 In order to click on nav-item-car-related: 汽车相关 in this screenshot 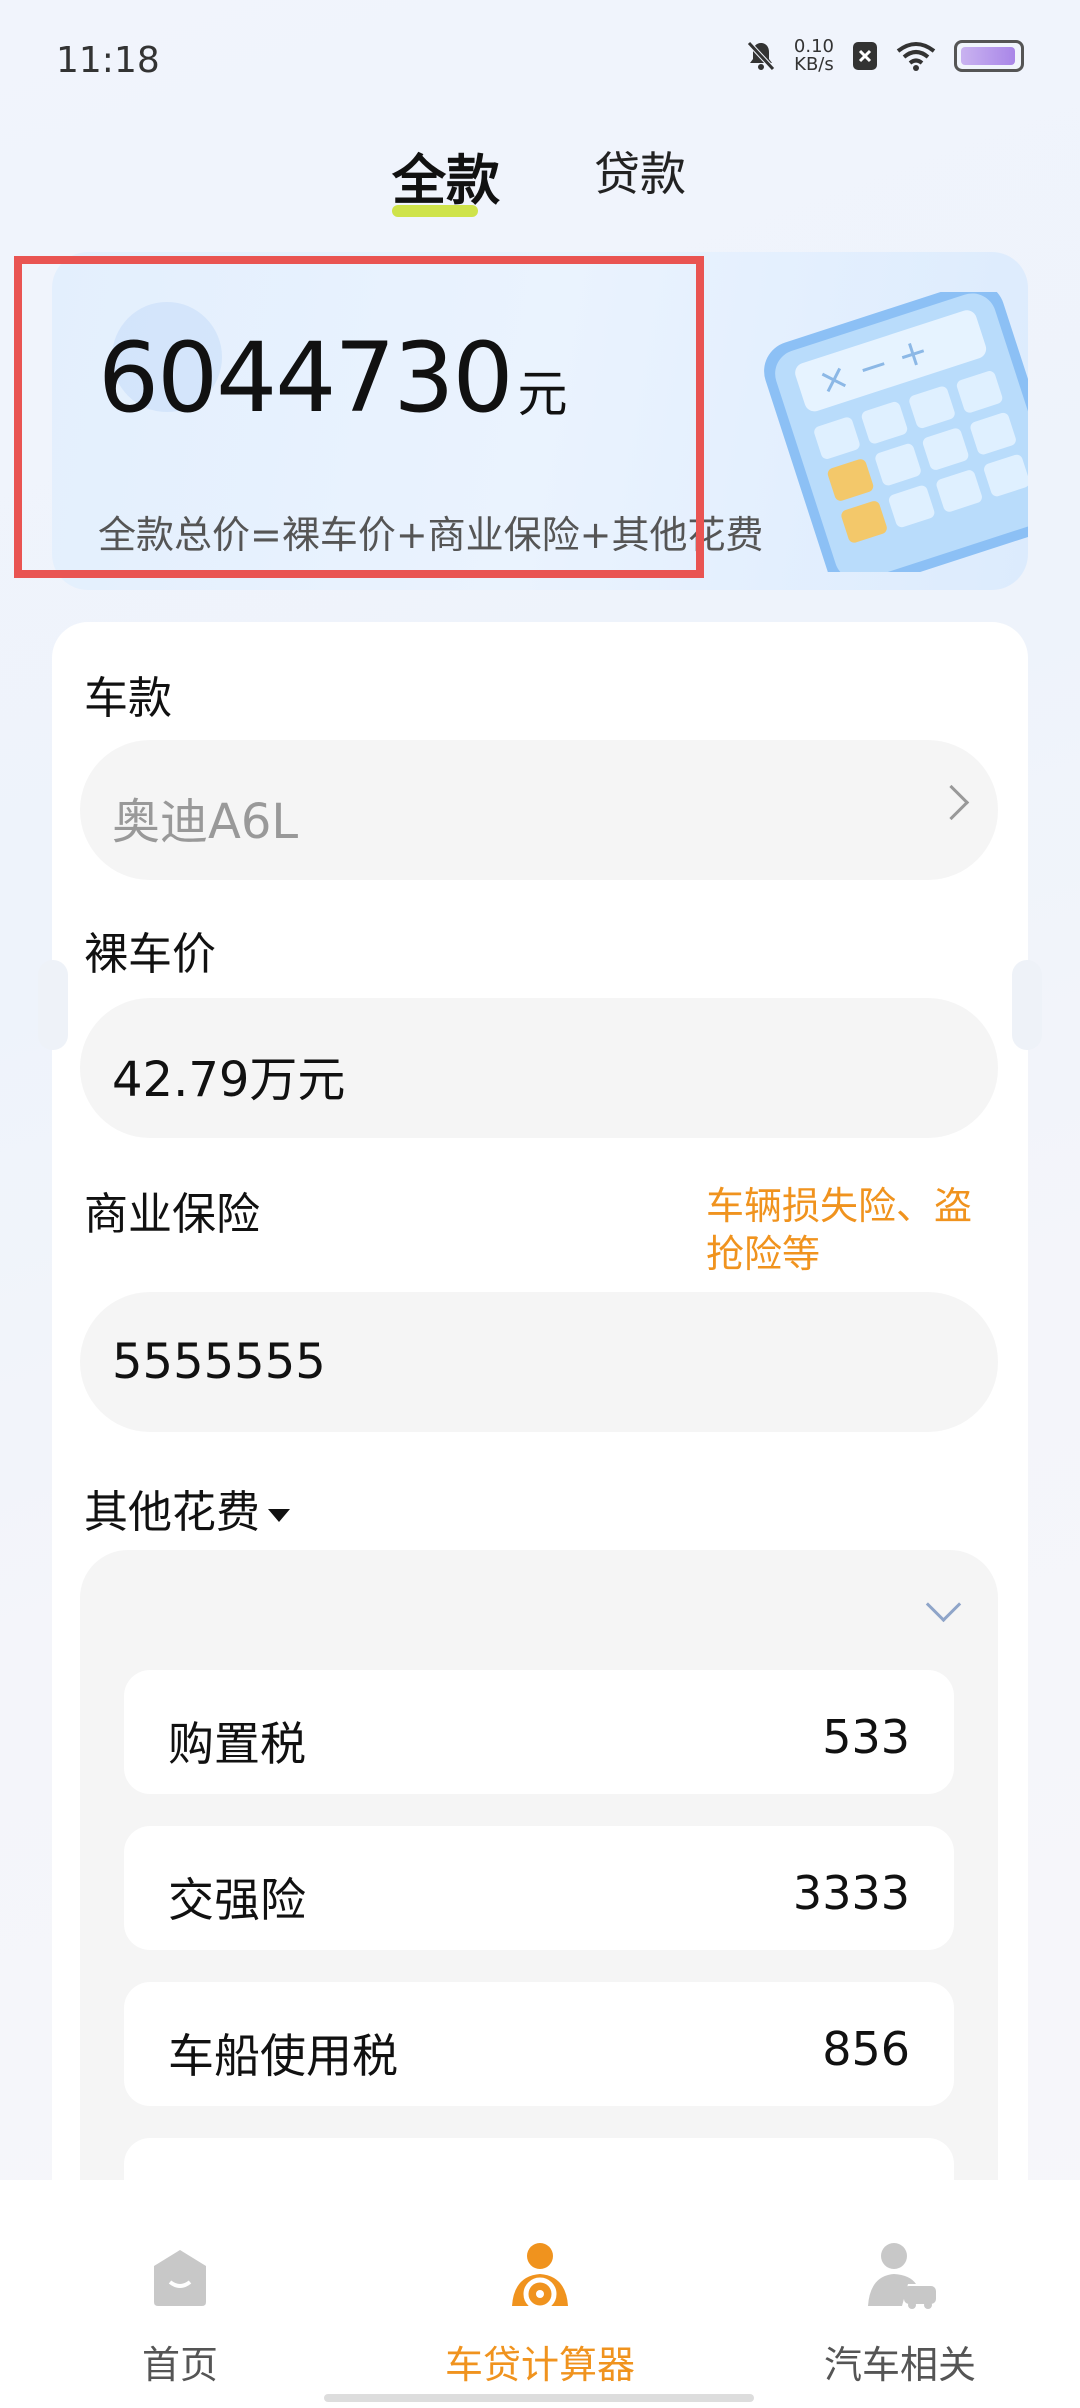, I will do `click(900, 2312)`.